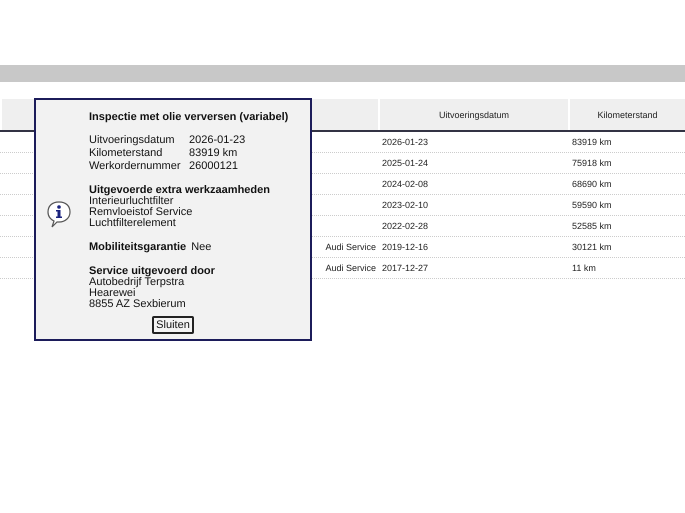  What do you see at coordinates (592, 247) in the screenshot?
I see `table-cell: 30121 km` at bounding box center [592, 247].